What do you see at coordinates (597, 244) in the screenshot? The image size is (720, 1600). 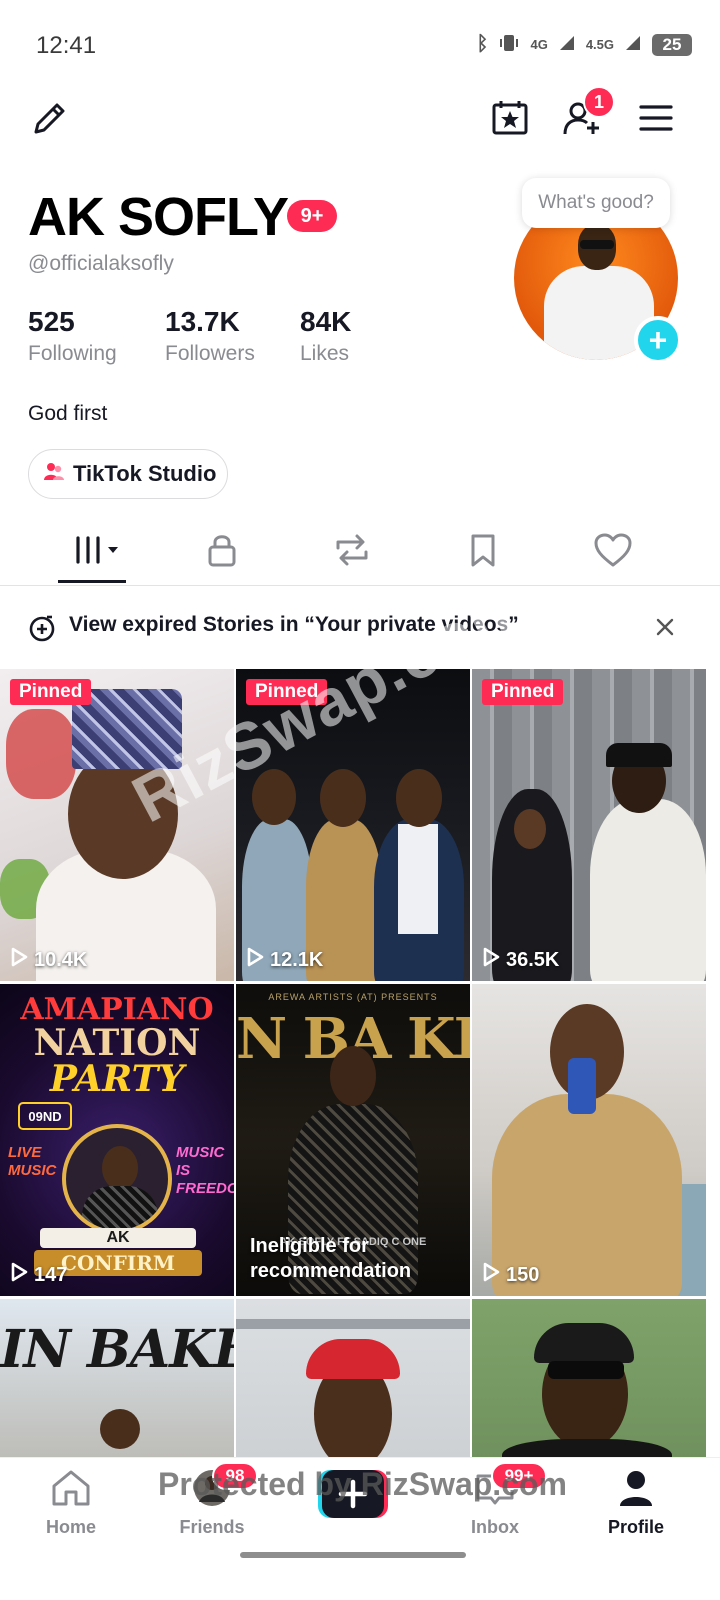 I see `avatar-figure-glasses` at bounding box center [597, 244].